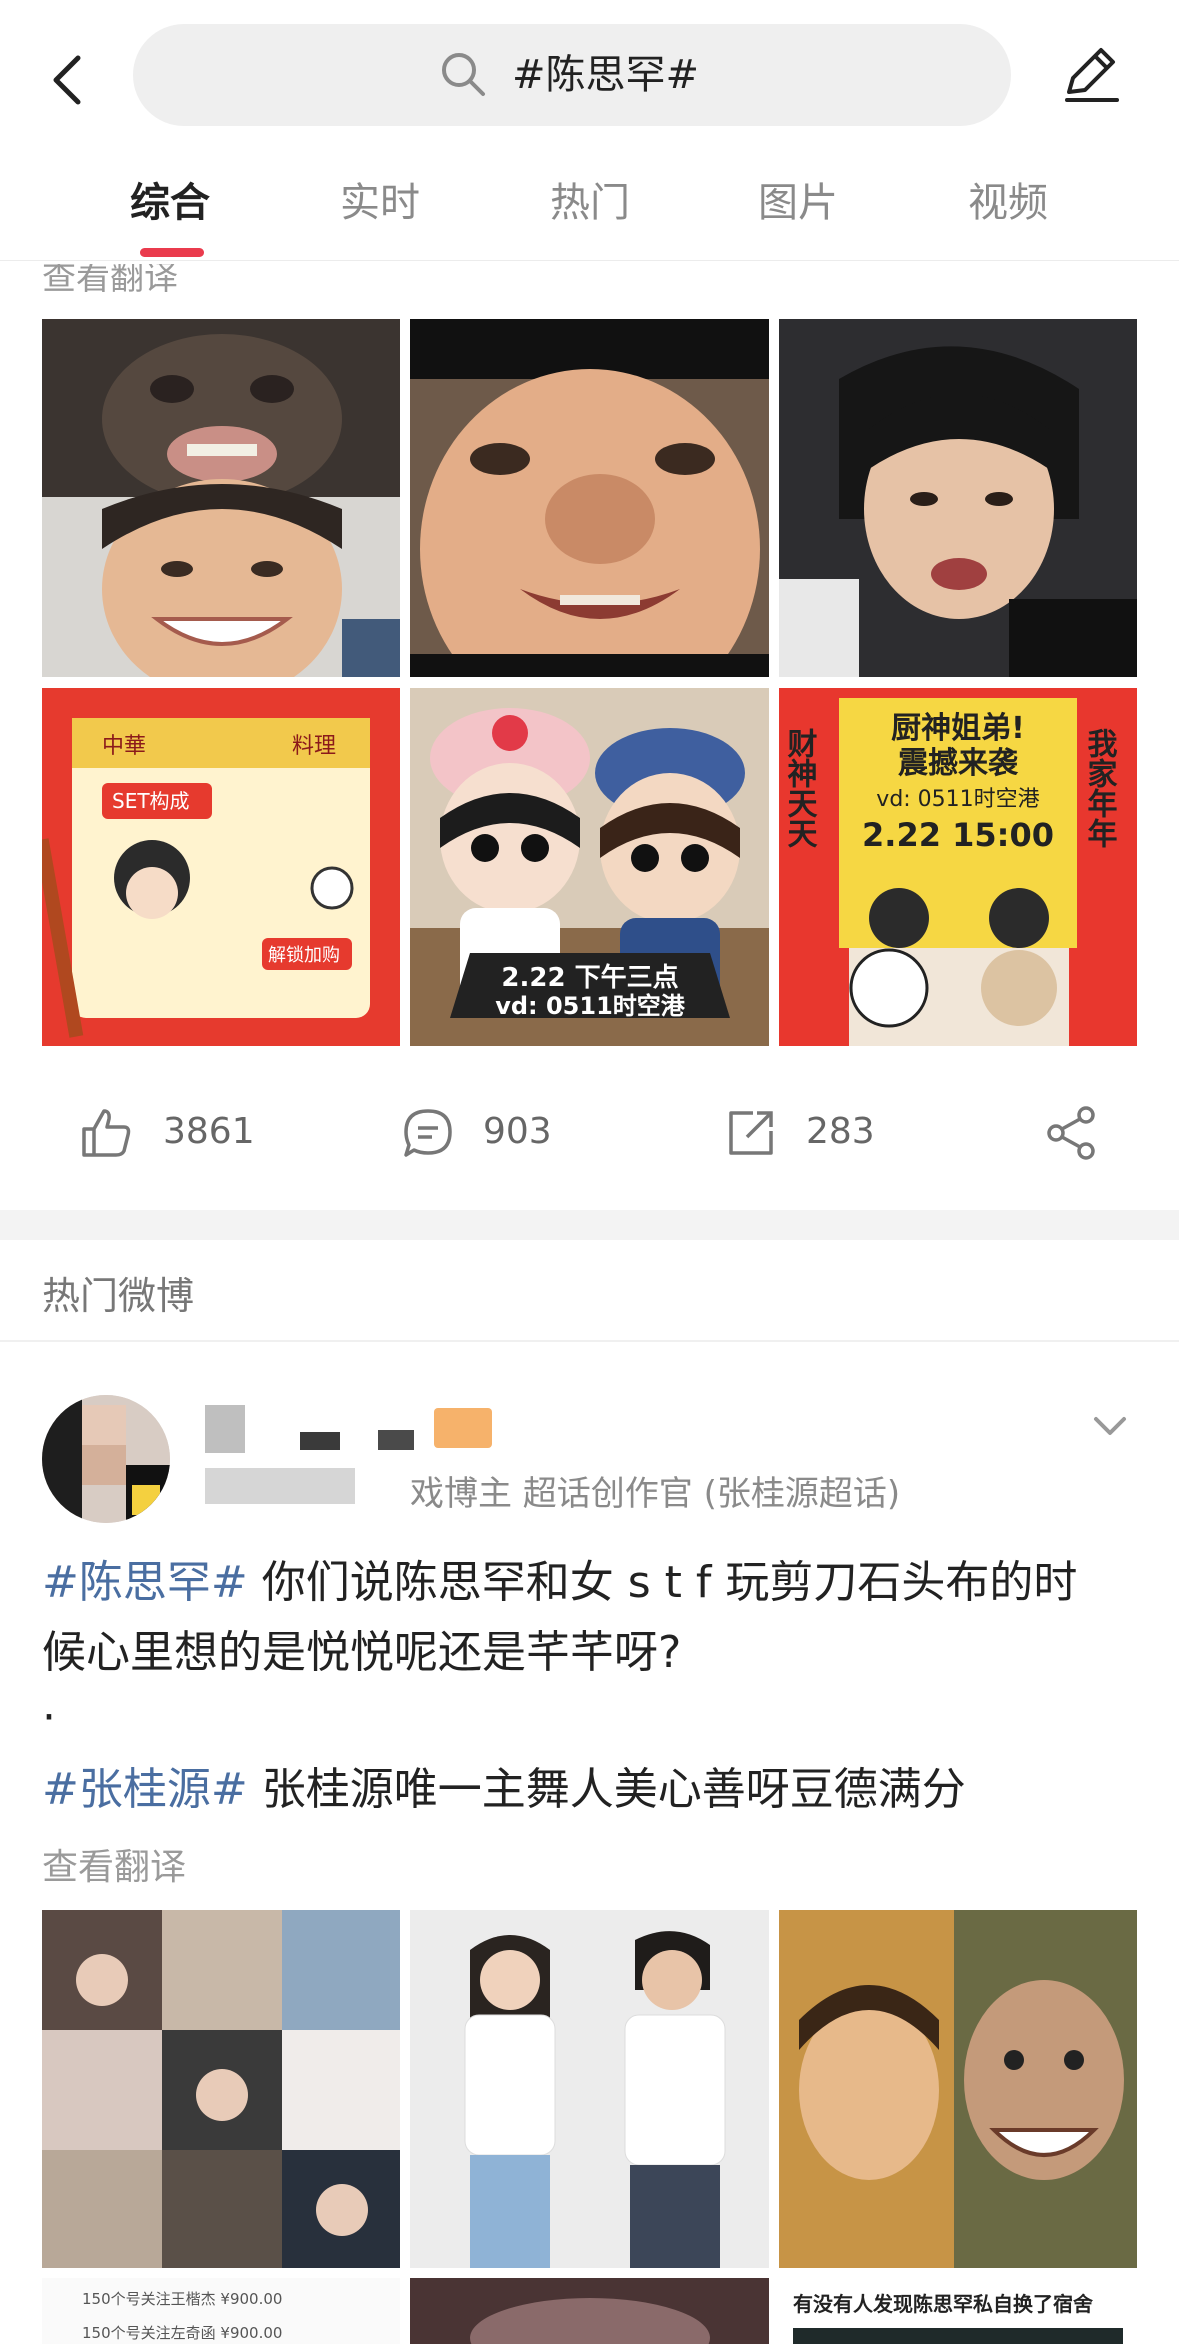  I want to click on img4-header-right: 料理, so click(314, 746).